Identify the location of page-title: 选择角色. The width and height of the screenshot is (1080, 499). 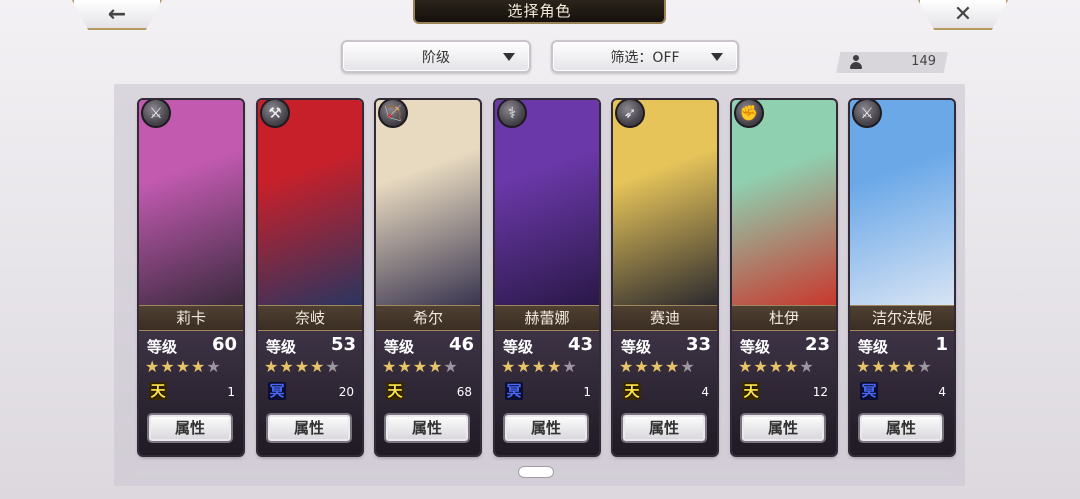
(539, 12).